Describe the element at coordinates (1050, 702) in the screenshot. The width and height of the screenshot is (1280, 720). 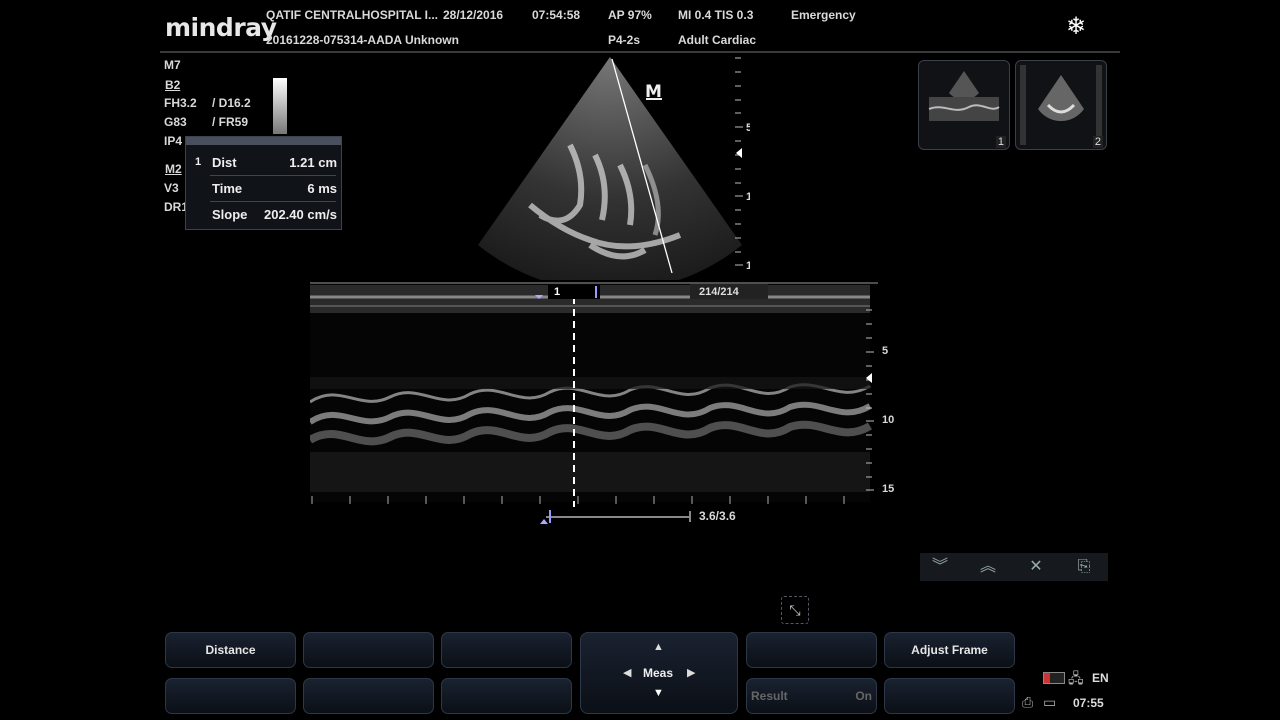
I see `monitor-icon: ▭` at that location.